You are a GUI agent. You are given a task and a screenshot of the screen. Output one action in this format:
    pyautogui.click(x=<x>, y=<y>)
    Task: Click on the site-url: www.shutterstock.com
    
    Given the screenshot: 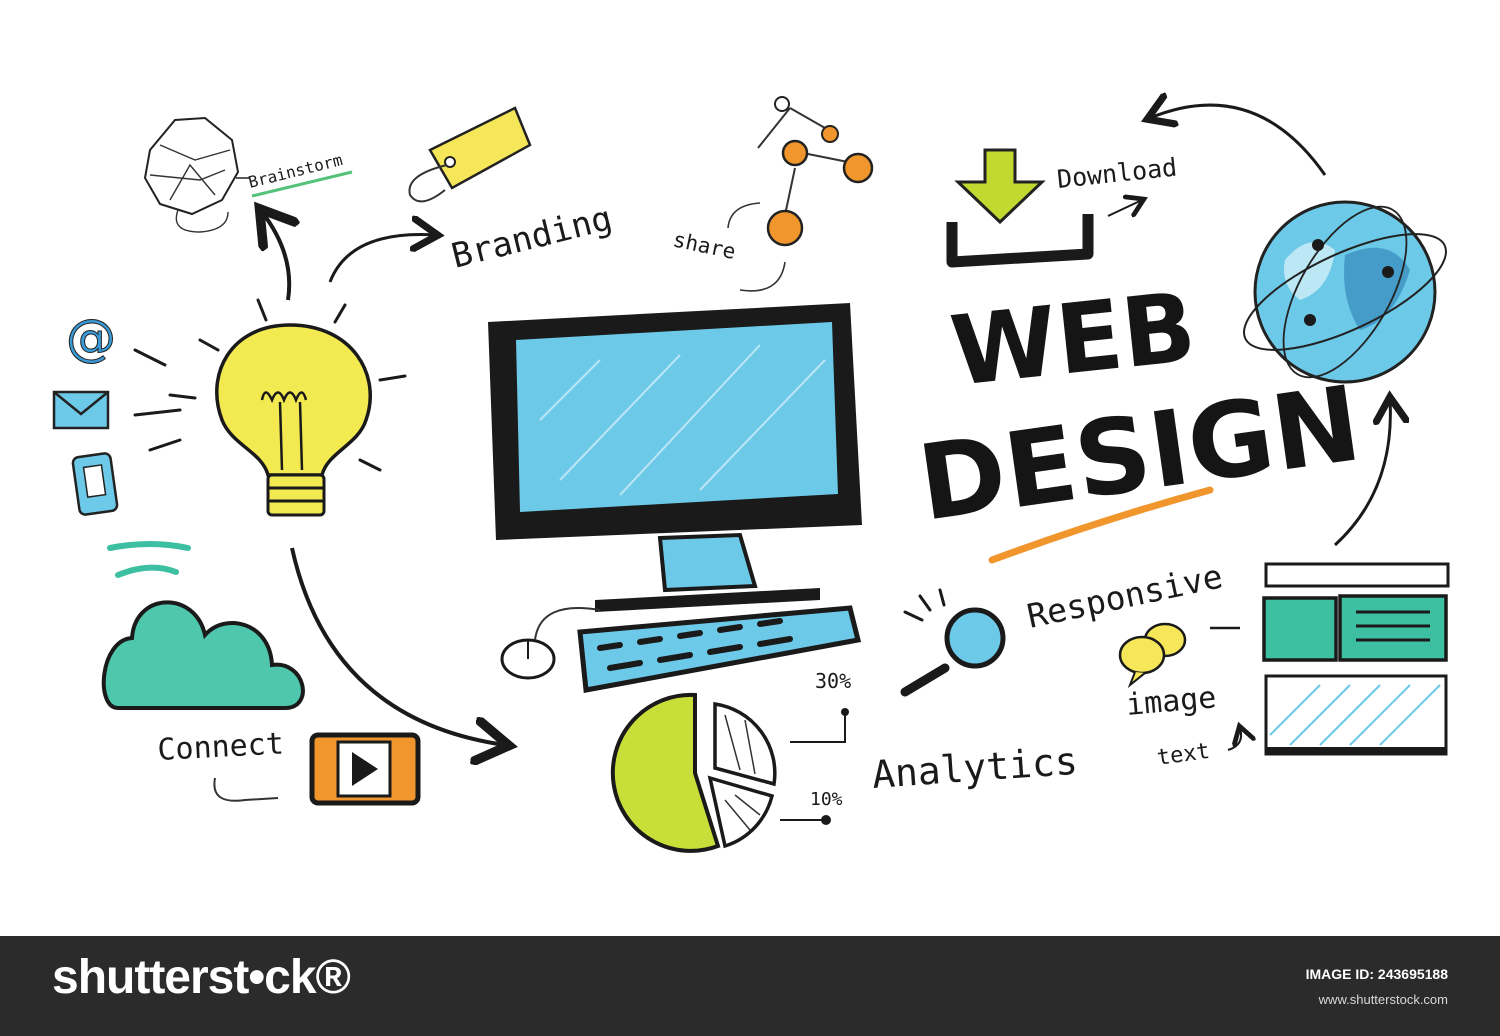 What is the action you would take?
    pyautogui.click(x=1383, y=999)
    